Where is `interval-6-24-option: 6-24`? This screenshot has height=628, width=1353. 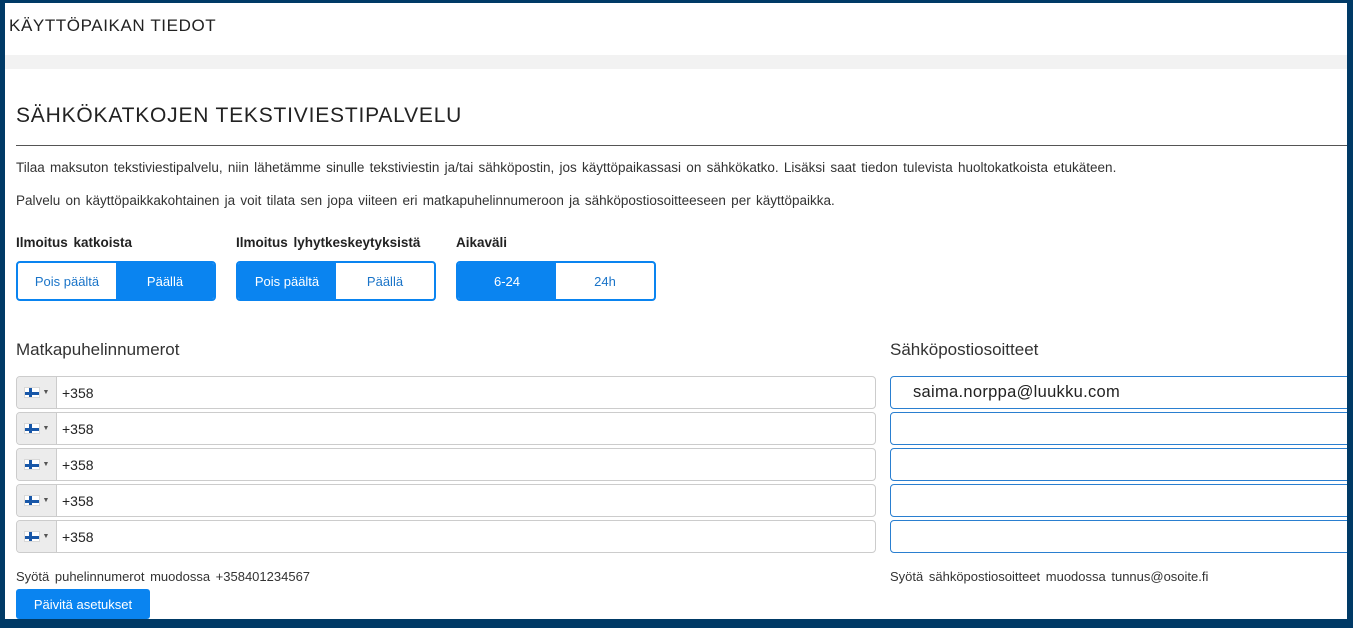
interval-6-24-option: 6-24 is located at coordinates (507, 281).